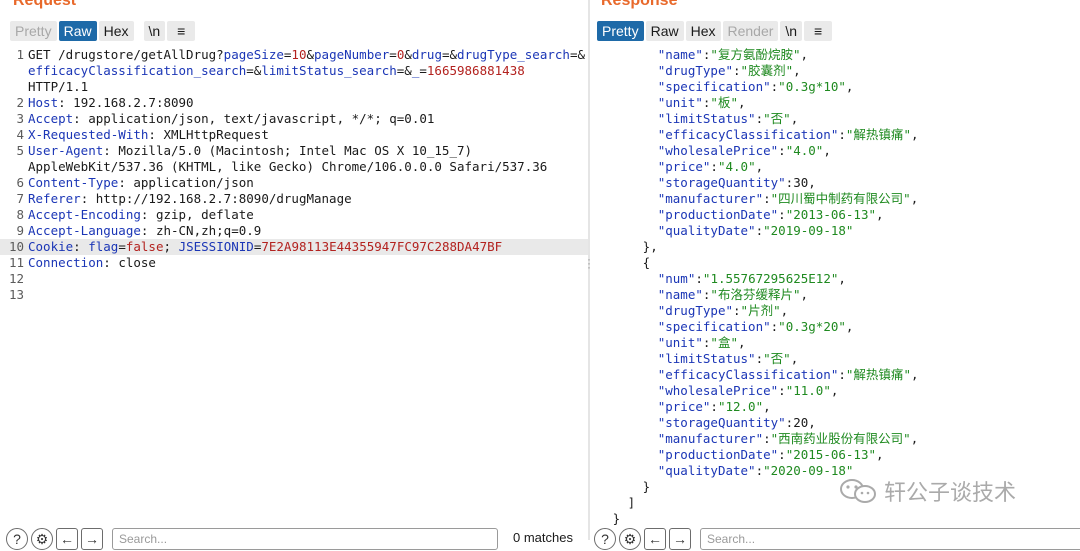 The image size is (1080, 551). I want to click on request-line-9: 9 Accept-Language: zh-CN,zh;q=0.9, so click(139, 230).